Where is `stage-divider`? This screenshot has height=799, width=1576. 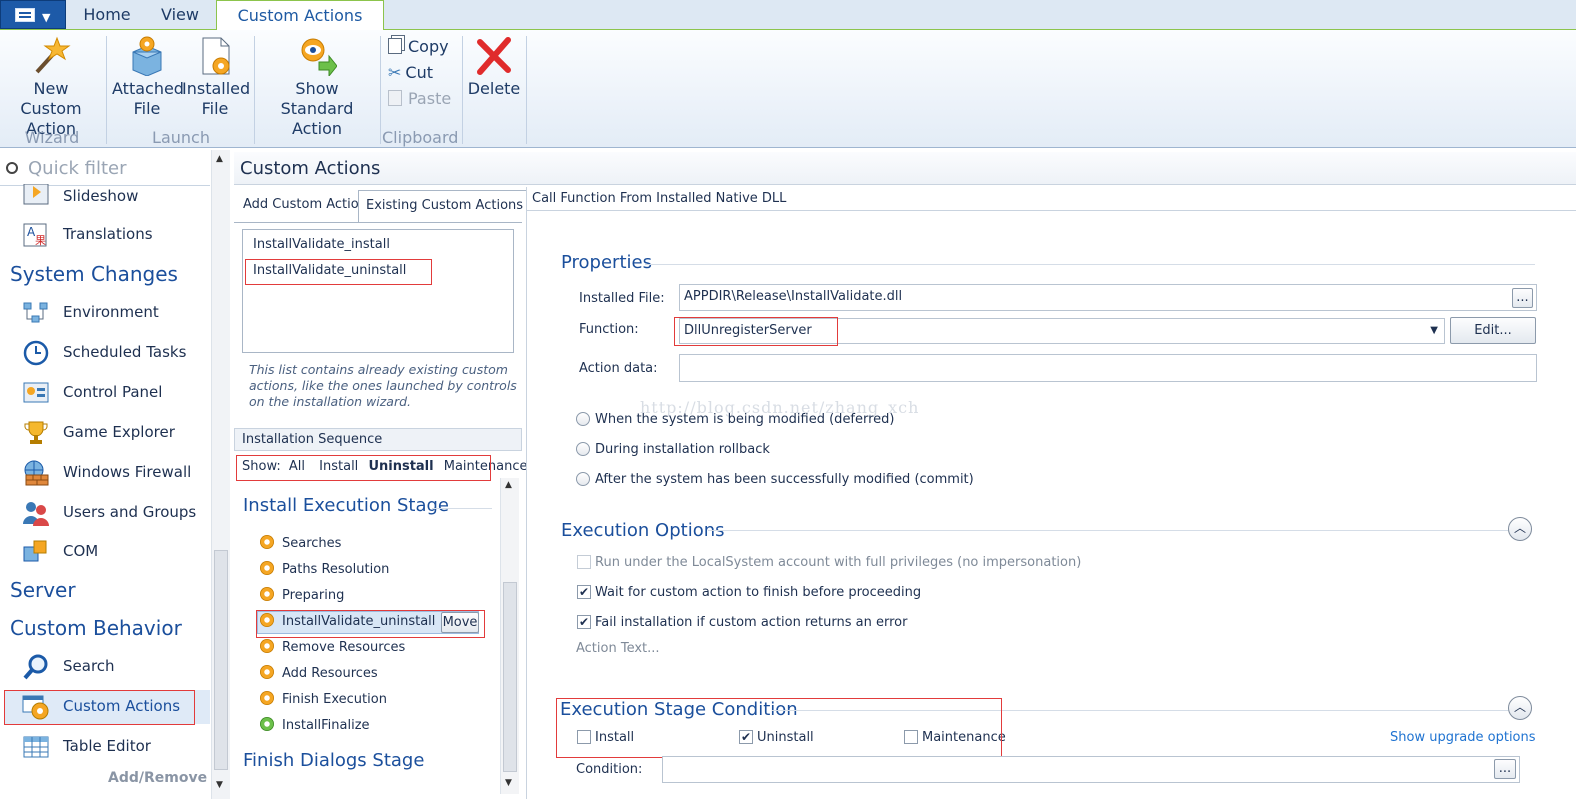
stage-divider is located at coordinates (462, 508).